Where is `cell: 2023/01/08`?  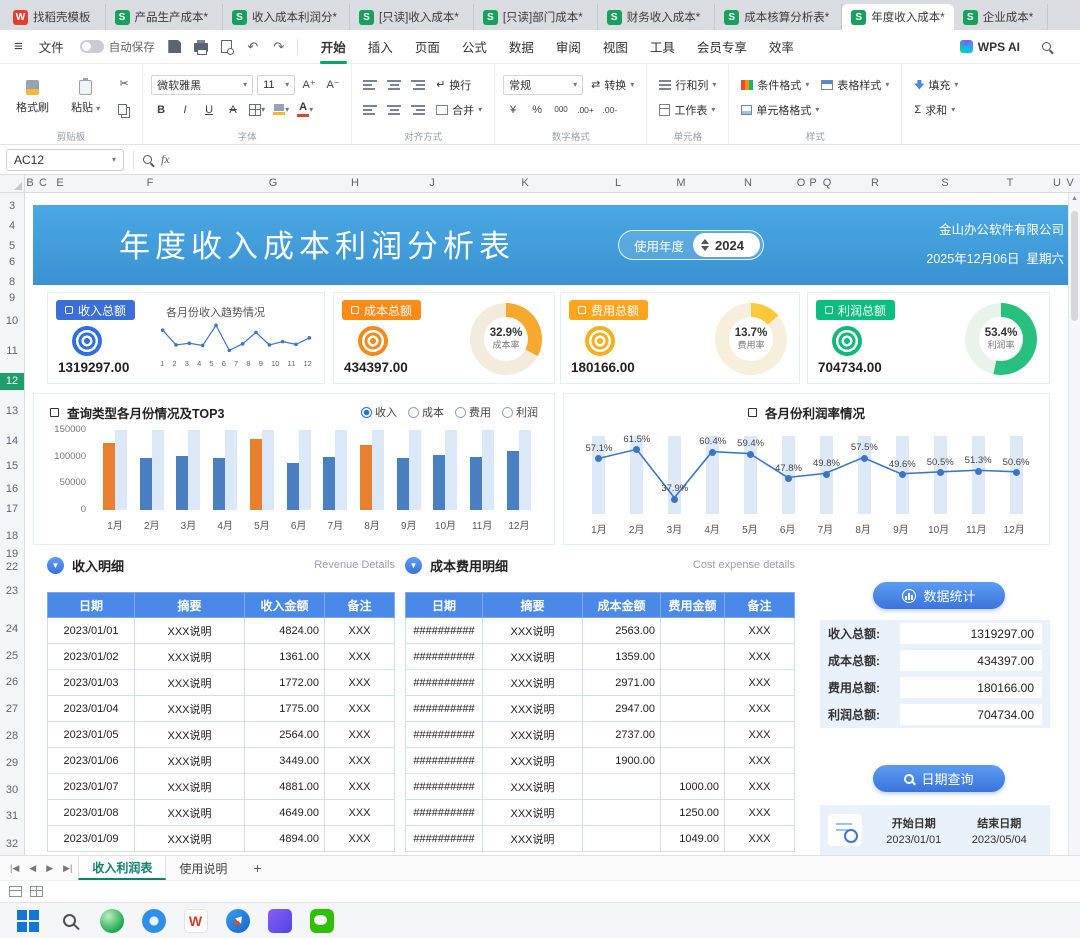
cell: 2023/01/08 is located at coordinates (91, 813).